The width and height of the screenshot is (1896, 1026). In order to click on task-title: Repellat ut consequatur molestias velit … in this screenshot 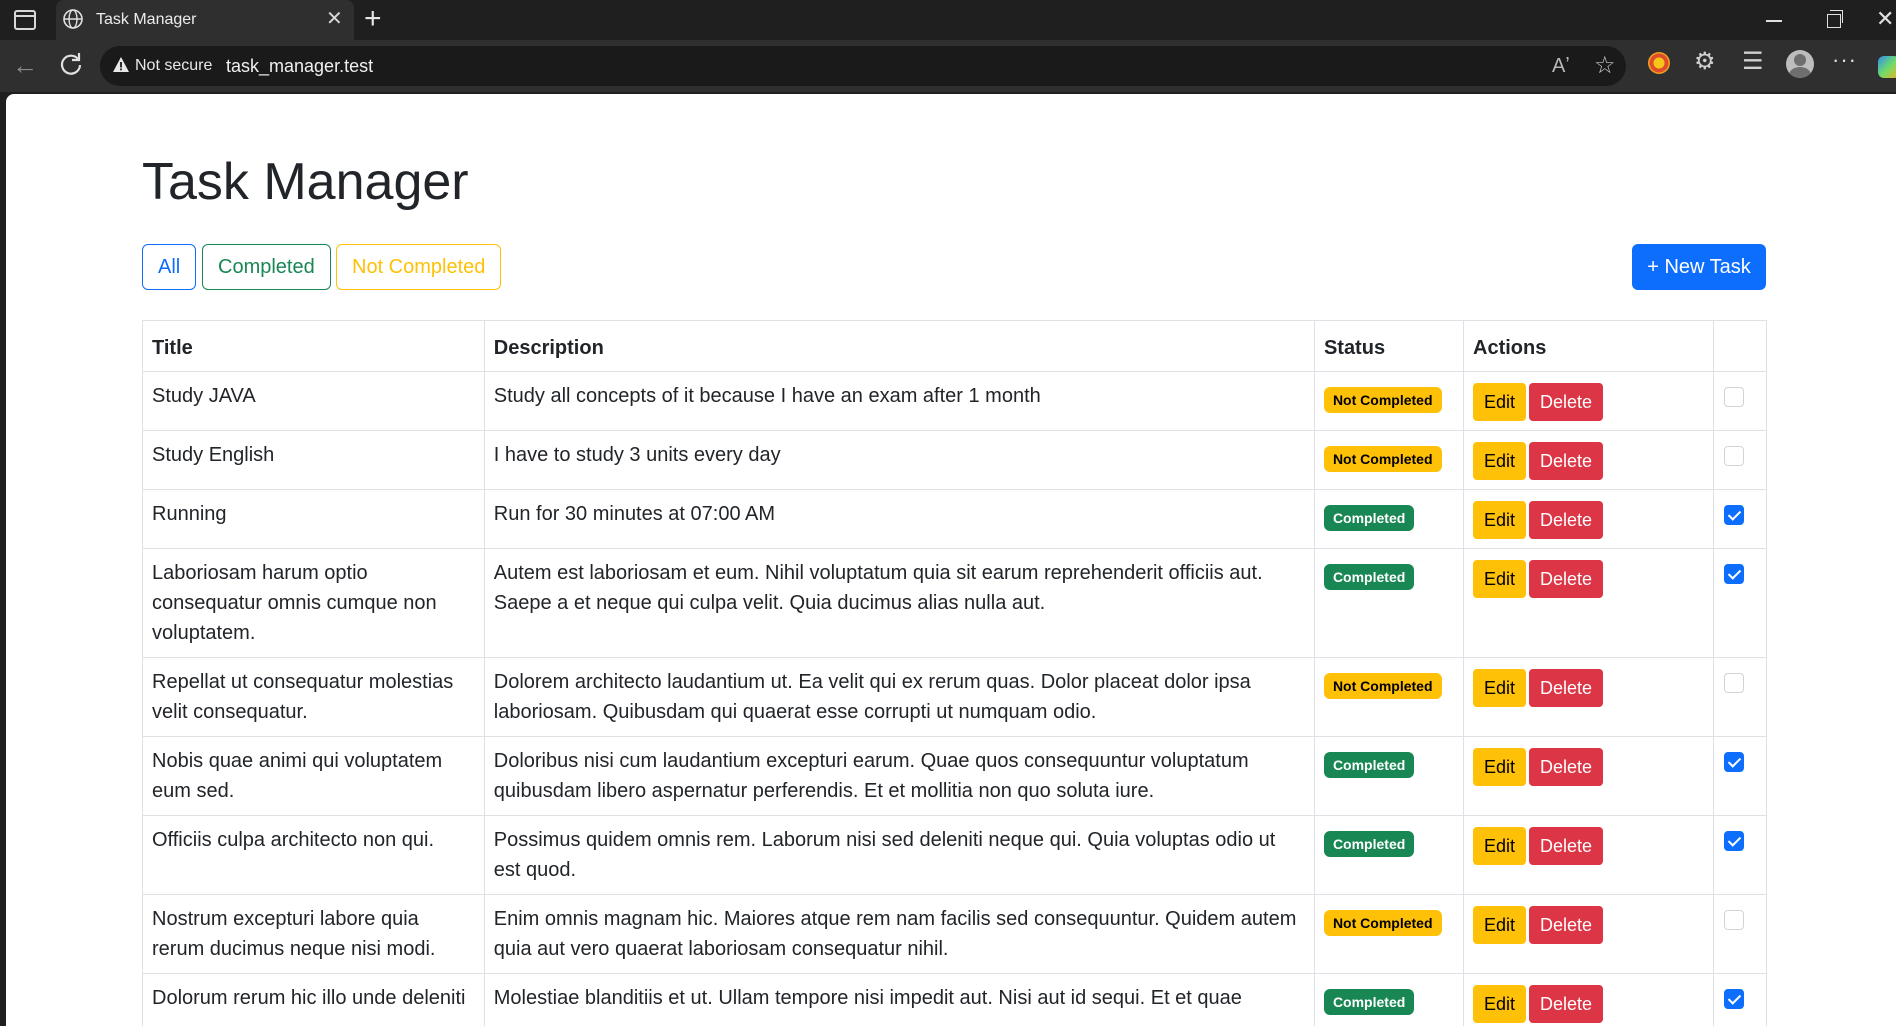, I will do `click(313, 697)`.